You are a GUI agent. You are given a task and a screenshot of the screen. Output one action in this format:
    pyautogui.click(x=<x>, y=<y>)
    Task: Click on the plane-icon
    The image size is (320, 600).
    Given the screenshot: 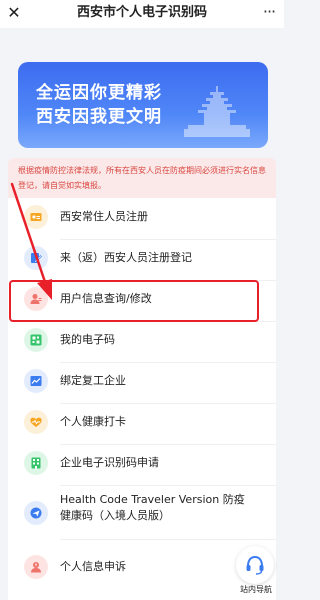 What is the action you would take?
    pyautogui.click(x=36, y=513)
    